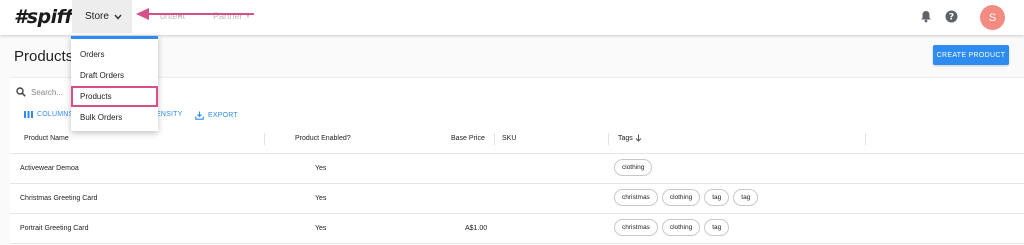 The image size is (1024, 245). I want to click on density-button: ENSITY, so click(169, 114).